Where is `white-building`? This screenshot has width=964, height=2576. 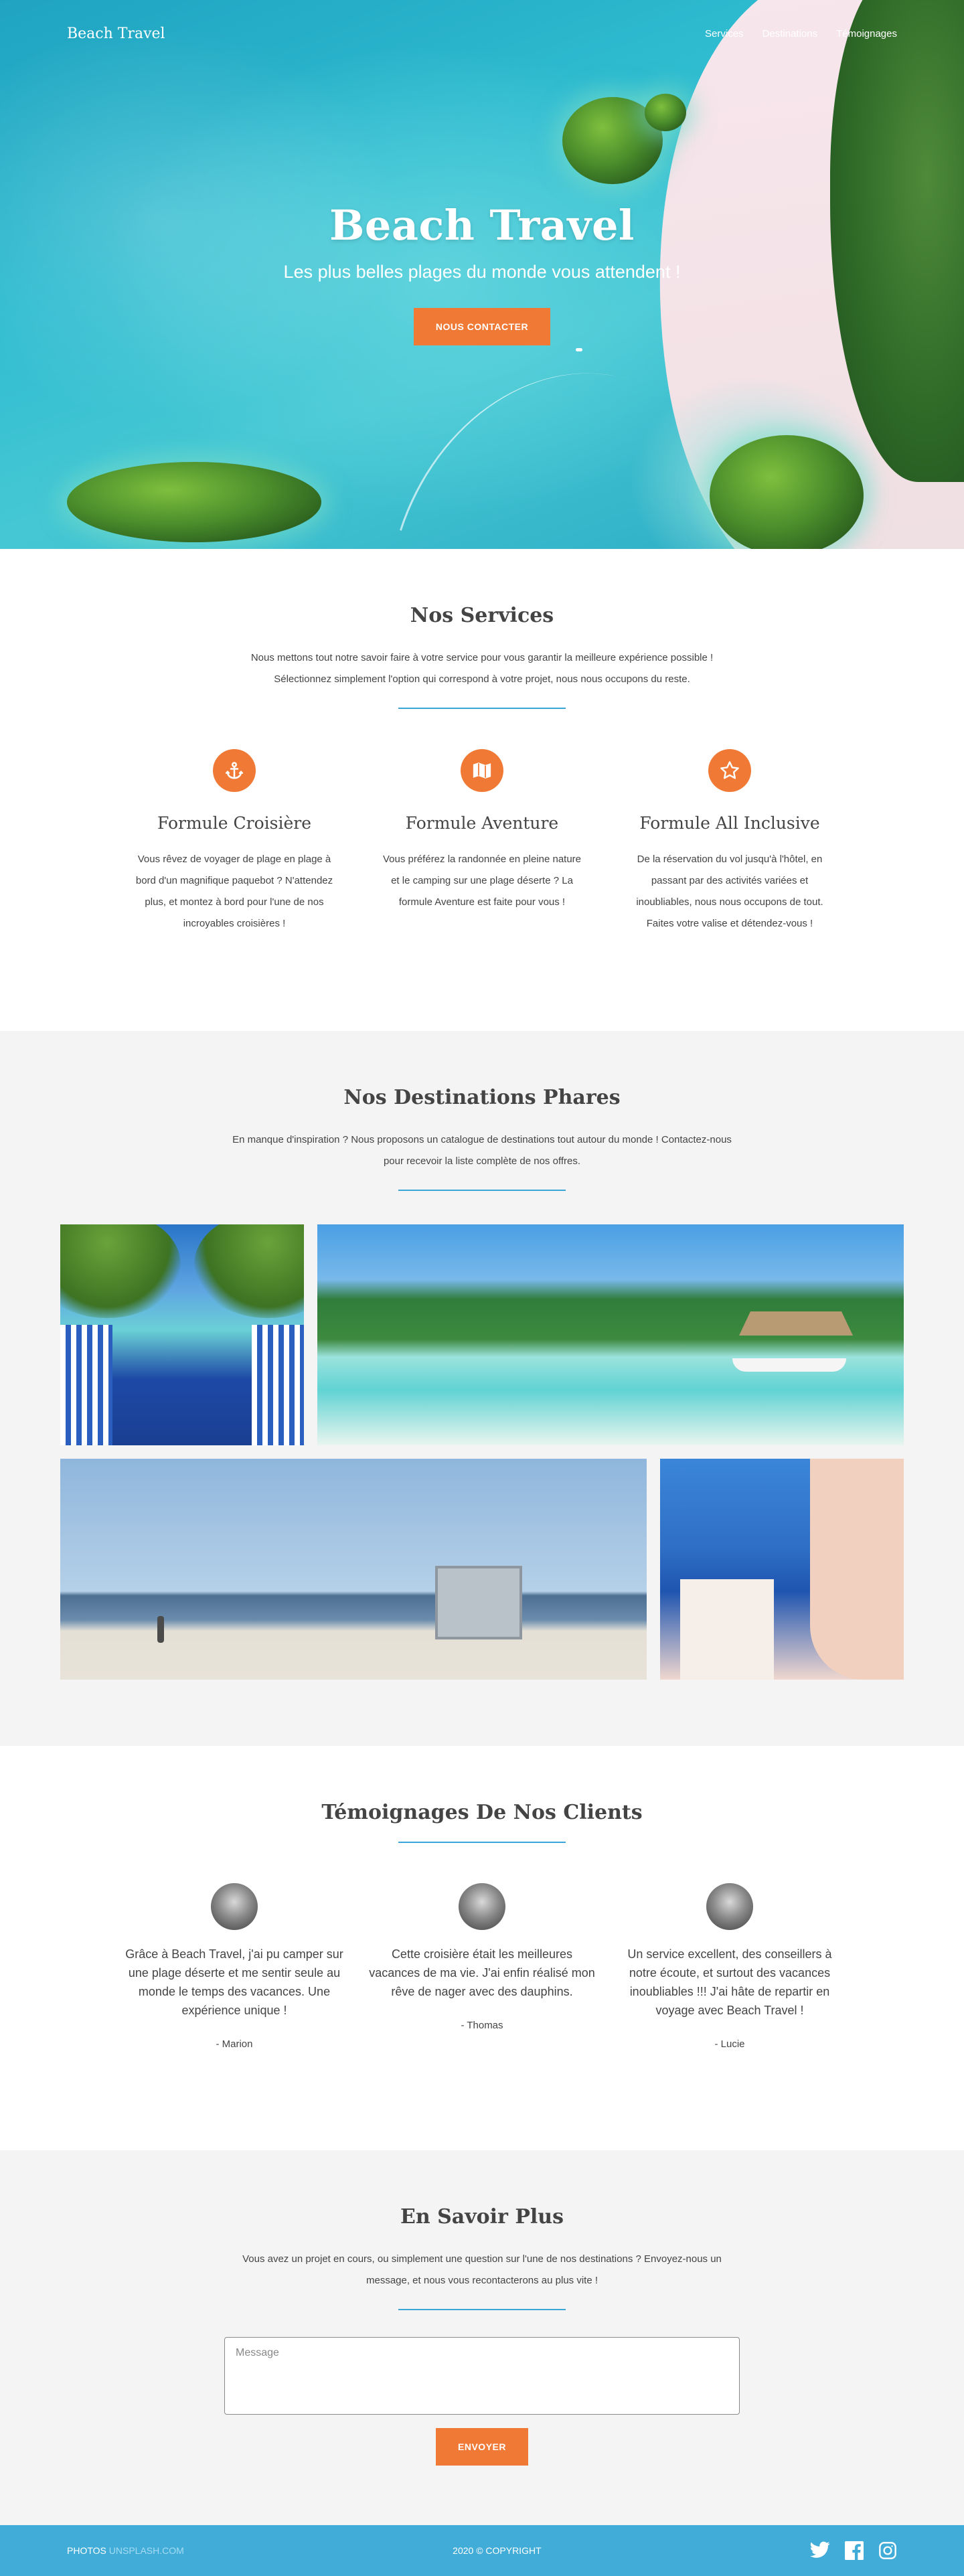 white-building is located at coordinates (857, 1570).